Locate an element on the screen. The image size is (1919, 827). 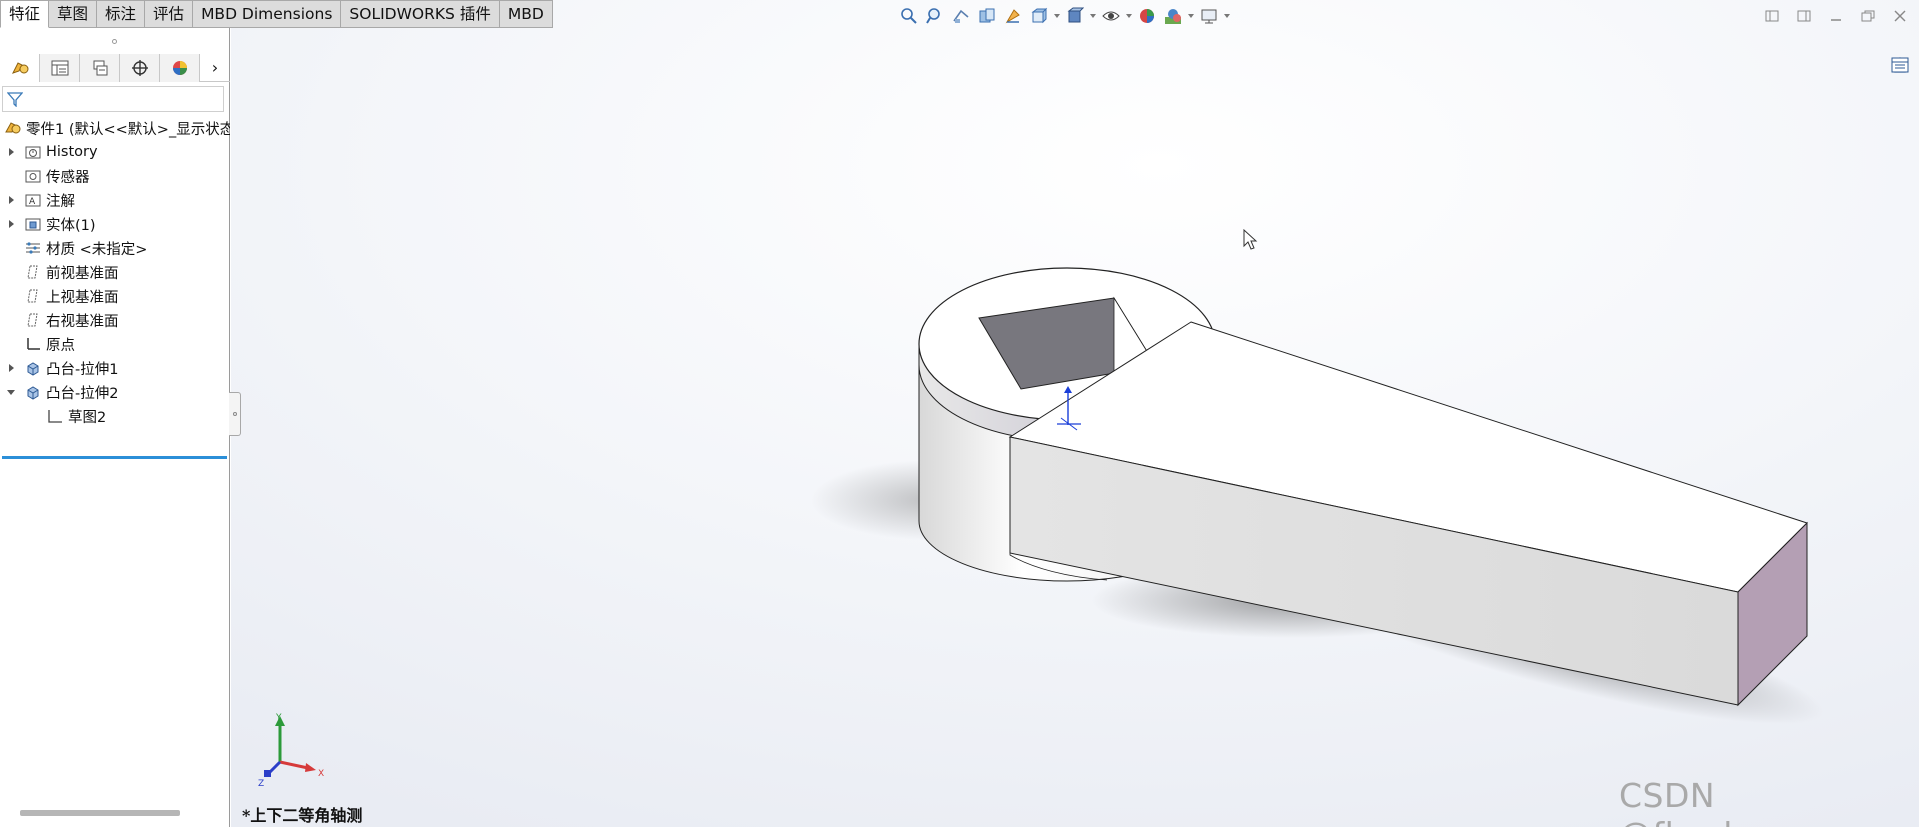
tree-item-right-plane: 右视基准面 is located at coordinates (115, 320).